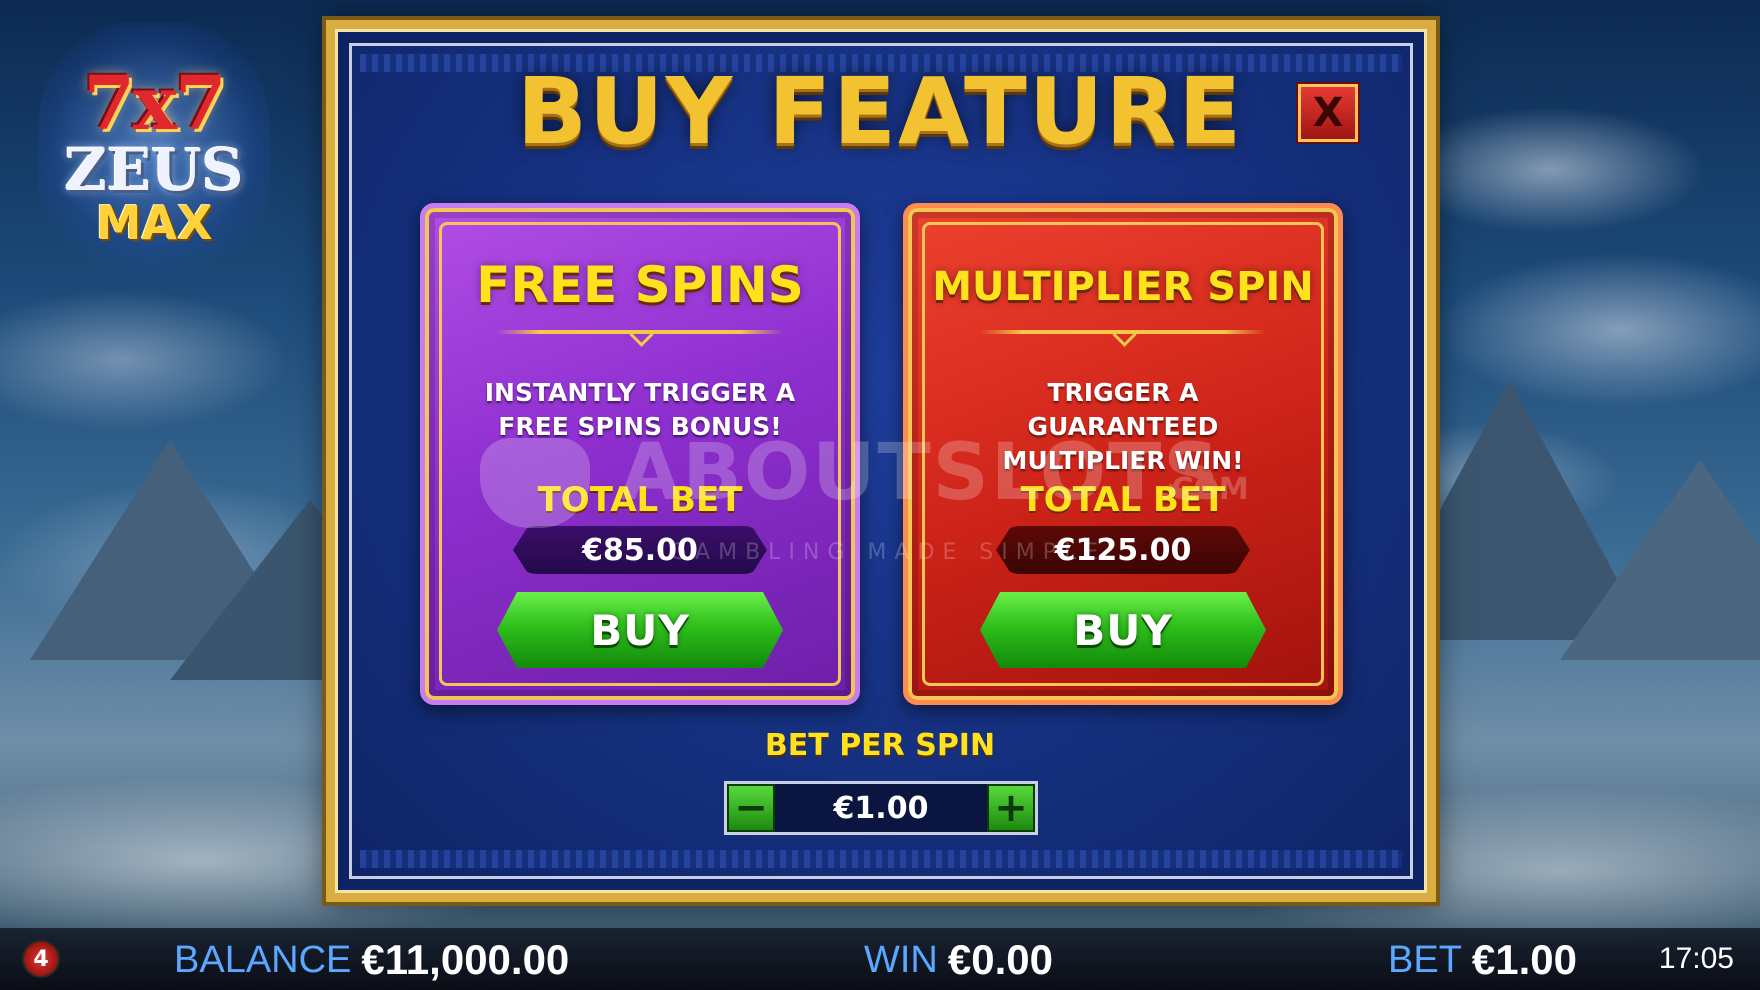  What do you see at coordinates (640, 630) in the screenshot?
I see `buy-free-spins-button: BUY` at bounding box center [640, 630].